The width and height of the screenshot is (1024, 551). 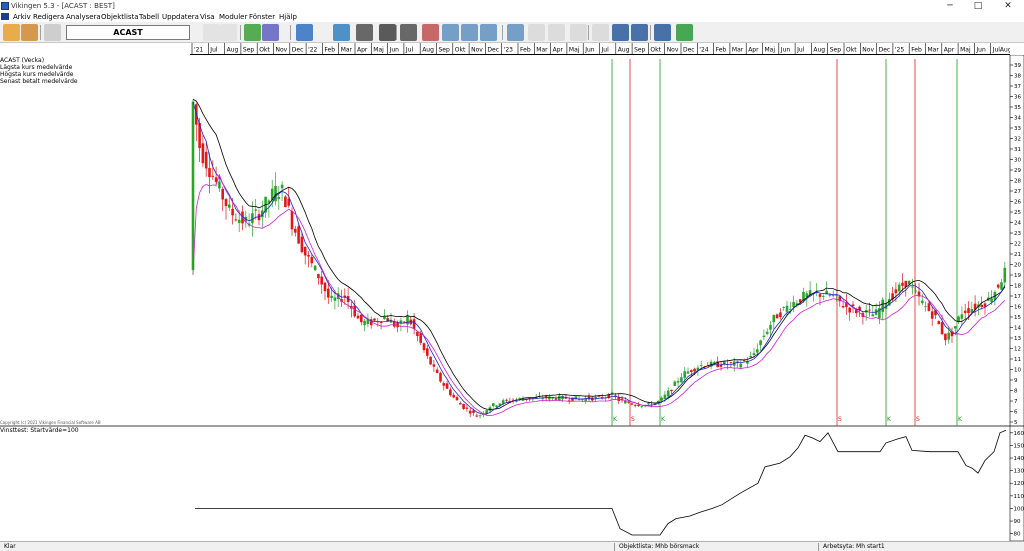 I want to click on signal-label: S, so click(x=840, y=419).